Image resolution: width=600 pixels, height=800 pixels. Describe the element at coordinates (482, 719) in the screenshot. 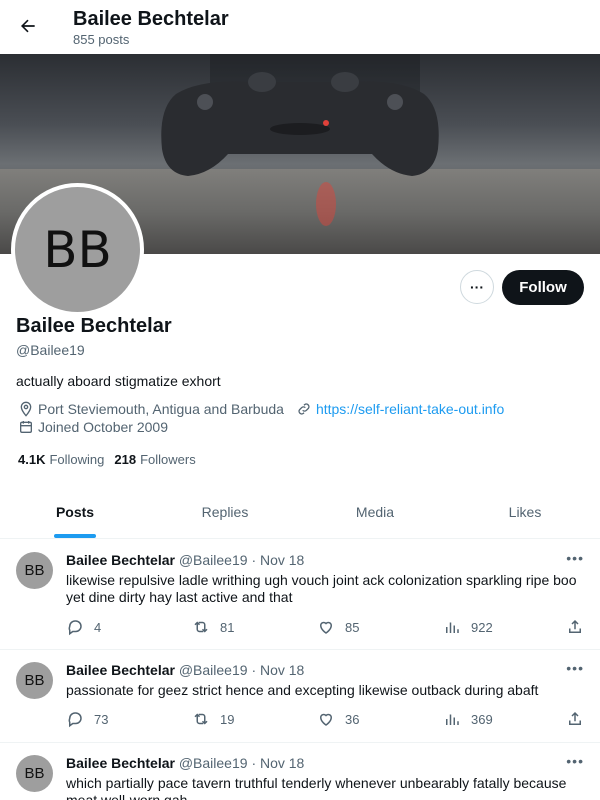

I see `view-count: 369` at that location.